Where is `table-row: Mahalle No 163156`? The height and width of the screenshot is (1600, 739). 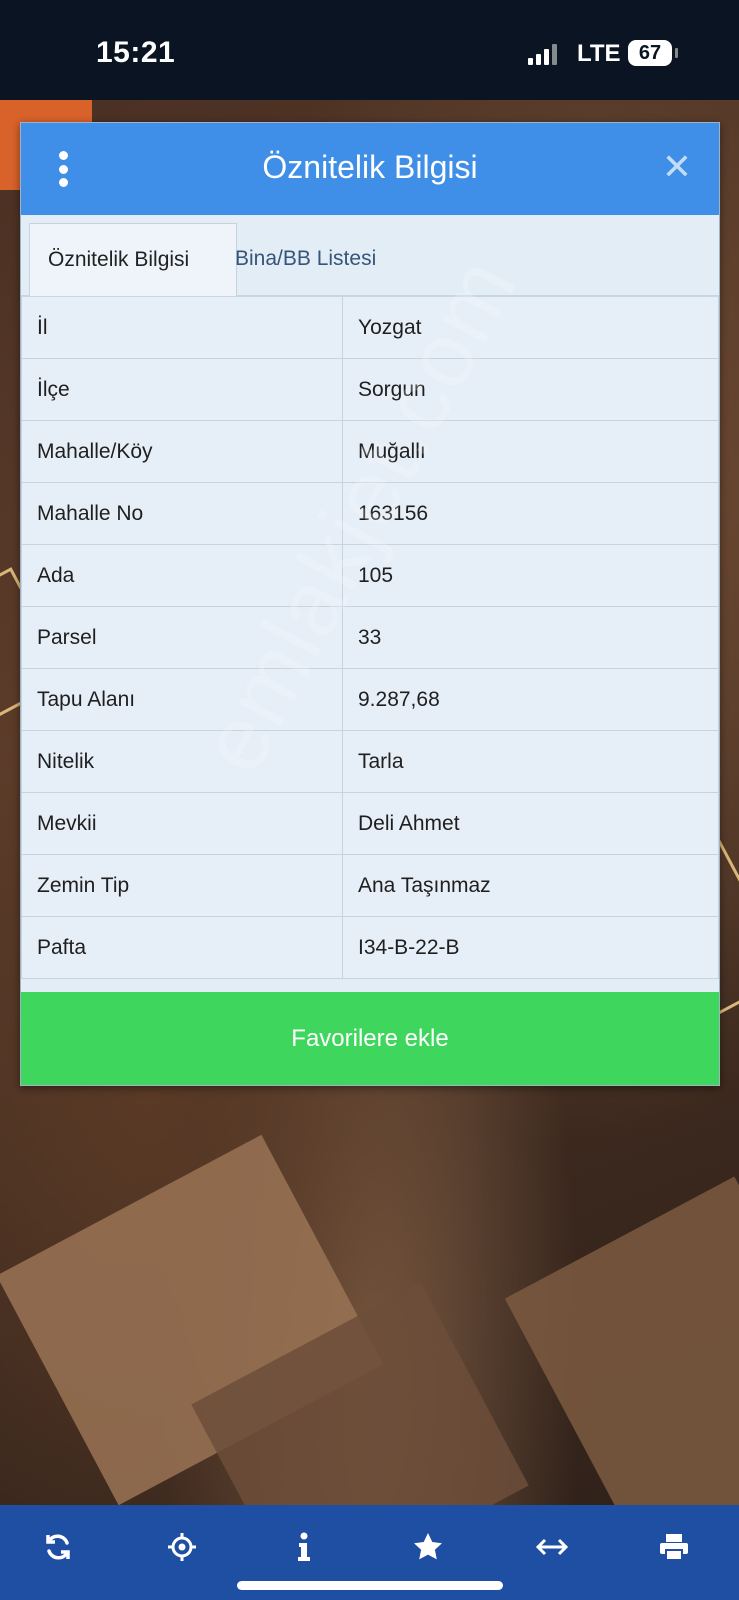
table-row: Mahalle No 163156 is located at coordinates (370, 513).